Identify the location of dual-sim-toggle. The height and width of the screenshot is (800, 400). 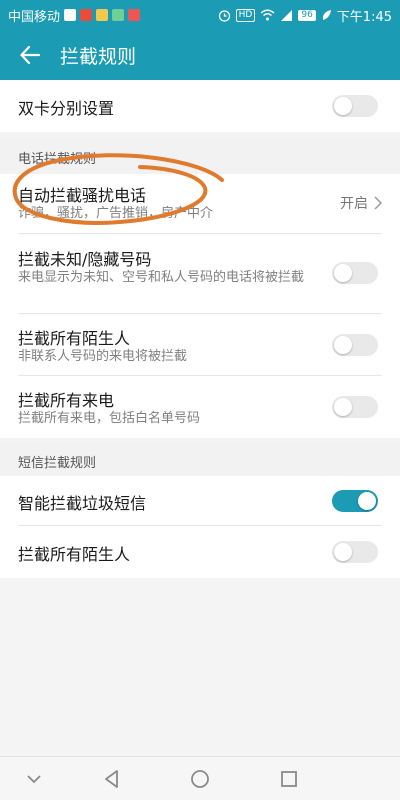
(355, 106).